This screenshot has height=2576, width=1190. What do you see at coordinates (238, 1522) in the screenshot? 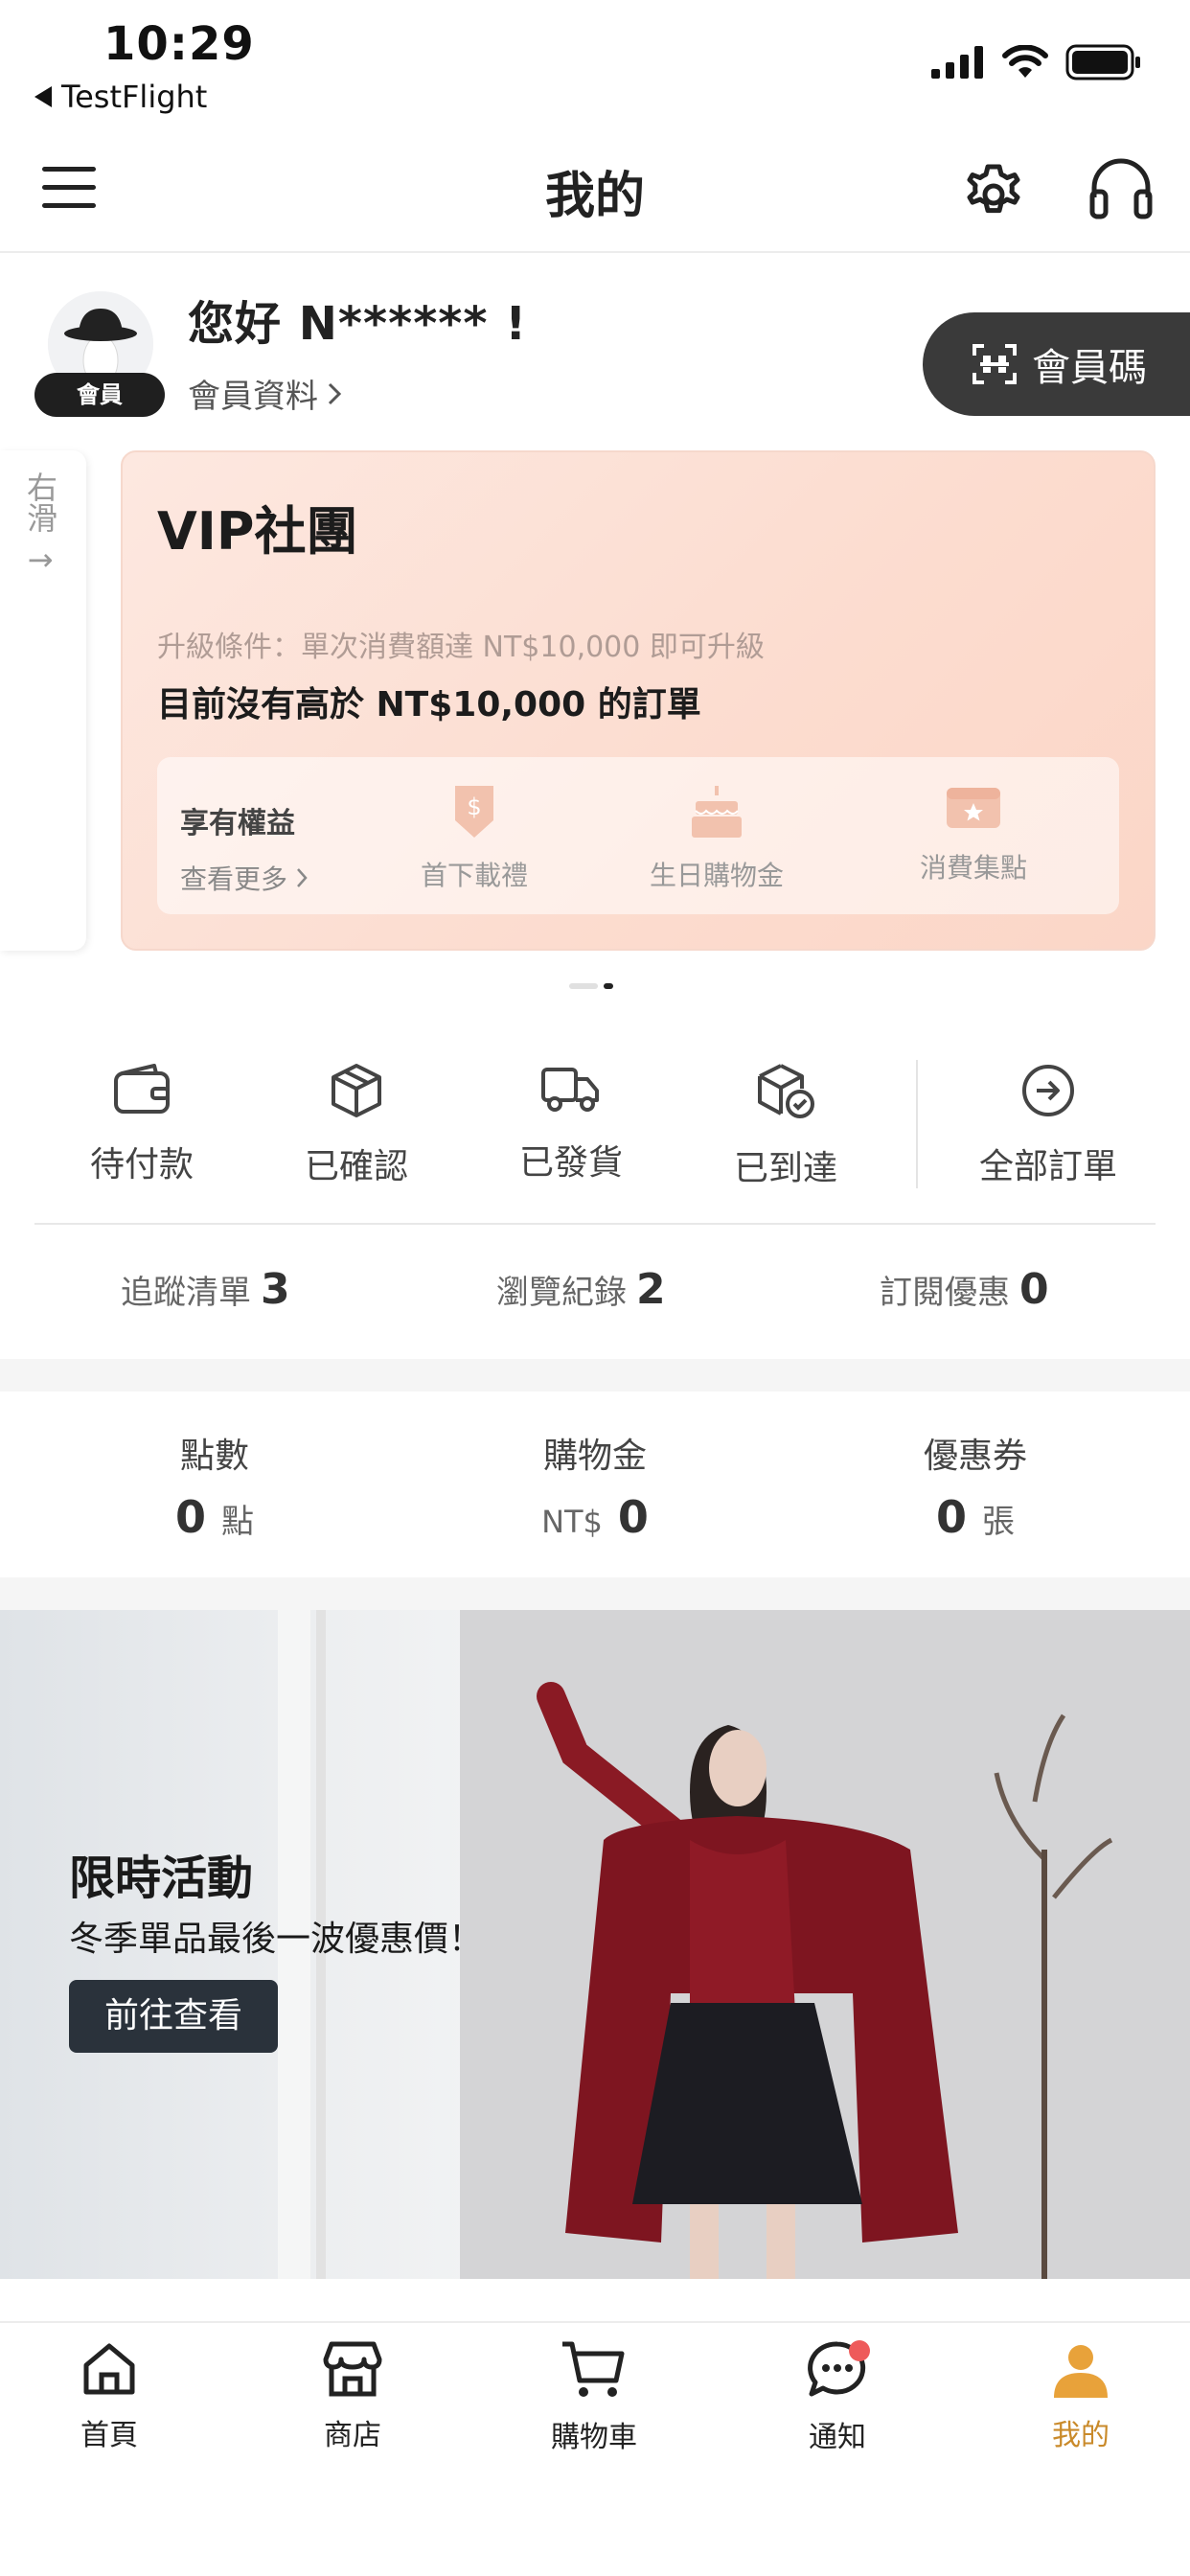
I see `wallet-unit: 點` at bounding box center [238, 1522].